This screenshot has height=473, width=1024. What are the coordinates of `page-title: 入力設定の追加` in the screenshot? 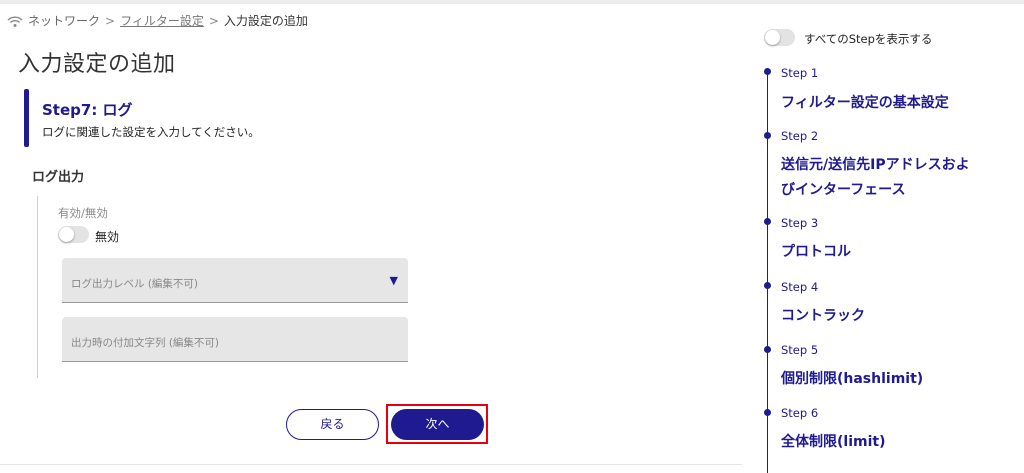 It's located at (97, 64).